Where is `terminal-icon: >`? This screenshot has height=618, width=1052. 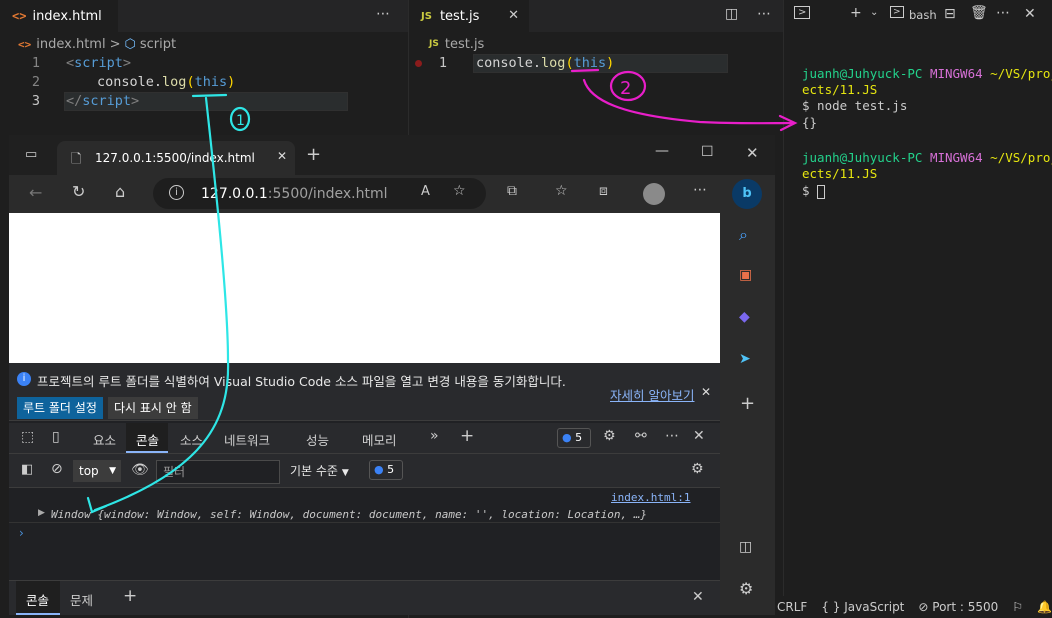 terminal-icon: > is located at coordinates (802, 12).